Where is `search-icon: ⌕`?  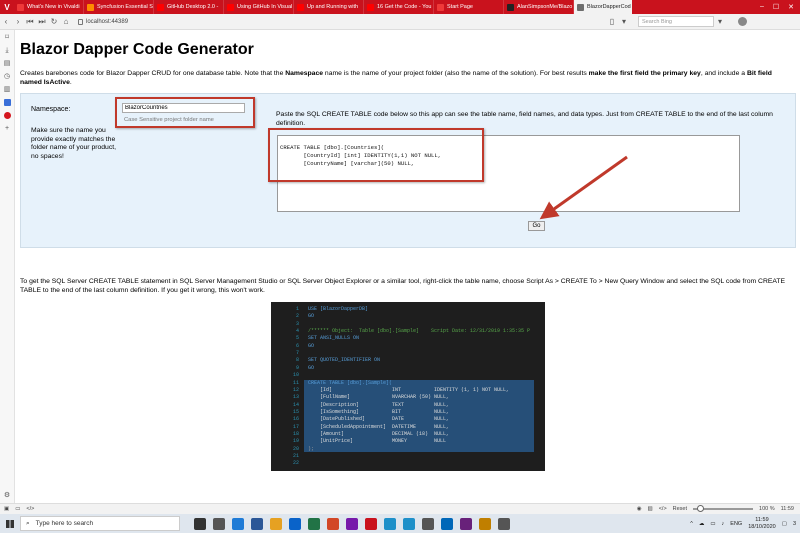 search-icon: ⌕ is located at coordinates (28, 523).